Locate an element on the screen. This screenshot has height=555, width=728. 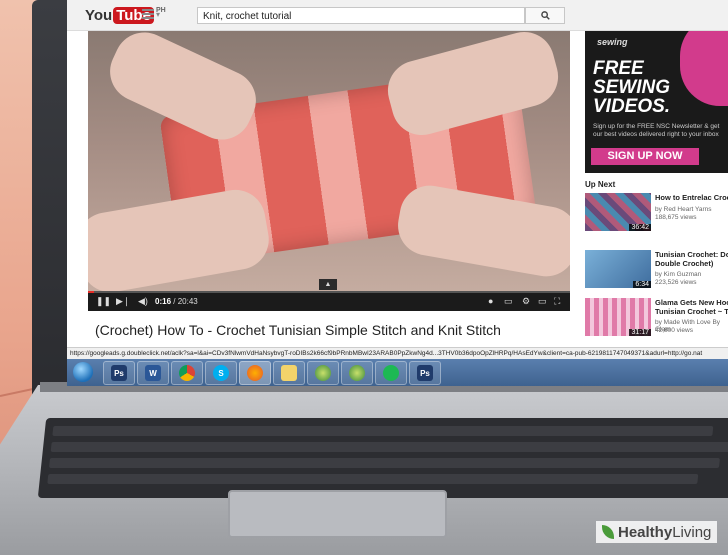
ad-brand: sewing is located at coordinates (612, 42).